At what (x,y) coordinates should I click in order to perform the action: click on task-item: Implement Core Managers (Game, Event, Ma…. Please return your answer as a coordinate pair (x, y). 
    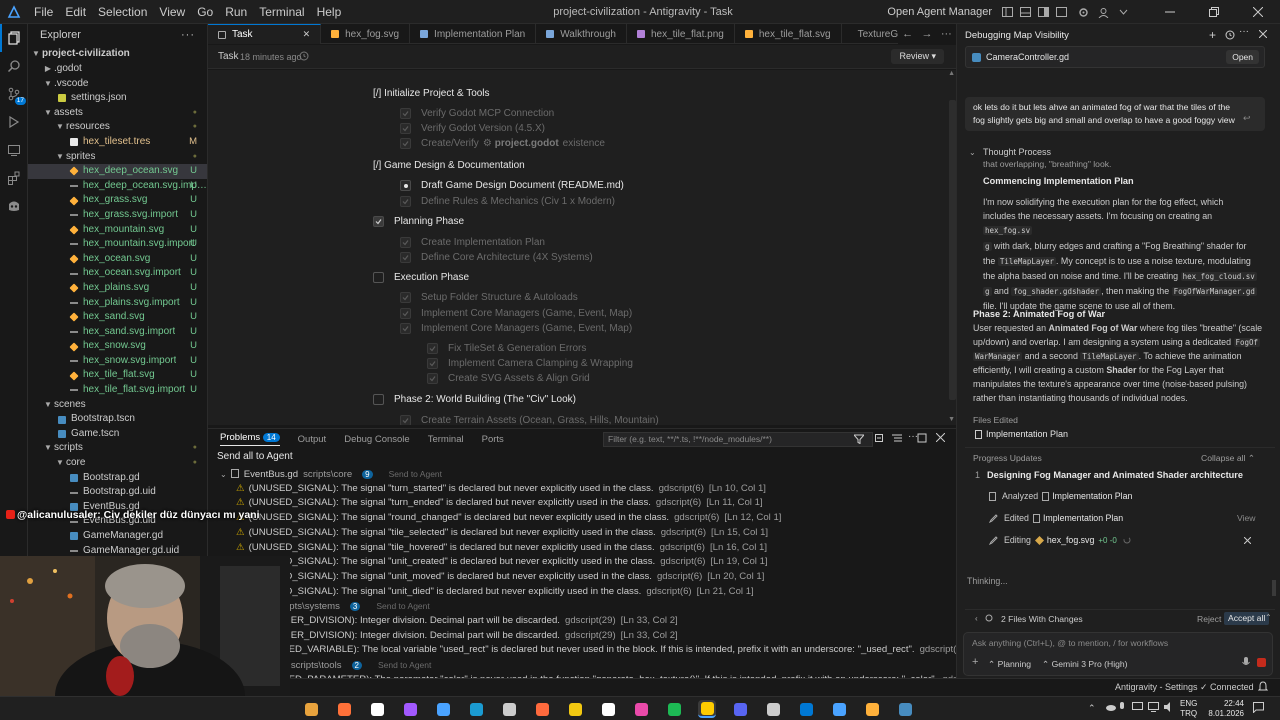
    Looking at the image, I should click on (516, 328).